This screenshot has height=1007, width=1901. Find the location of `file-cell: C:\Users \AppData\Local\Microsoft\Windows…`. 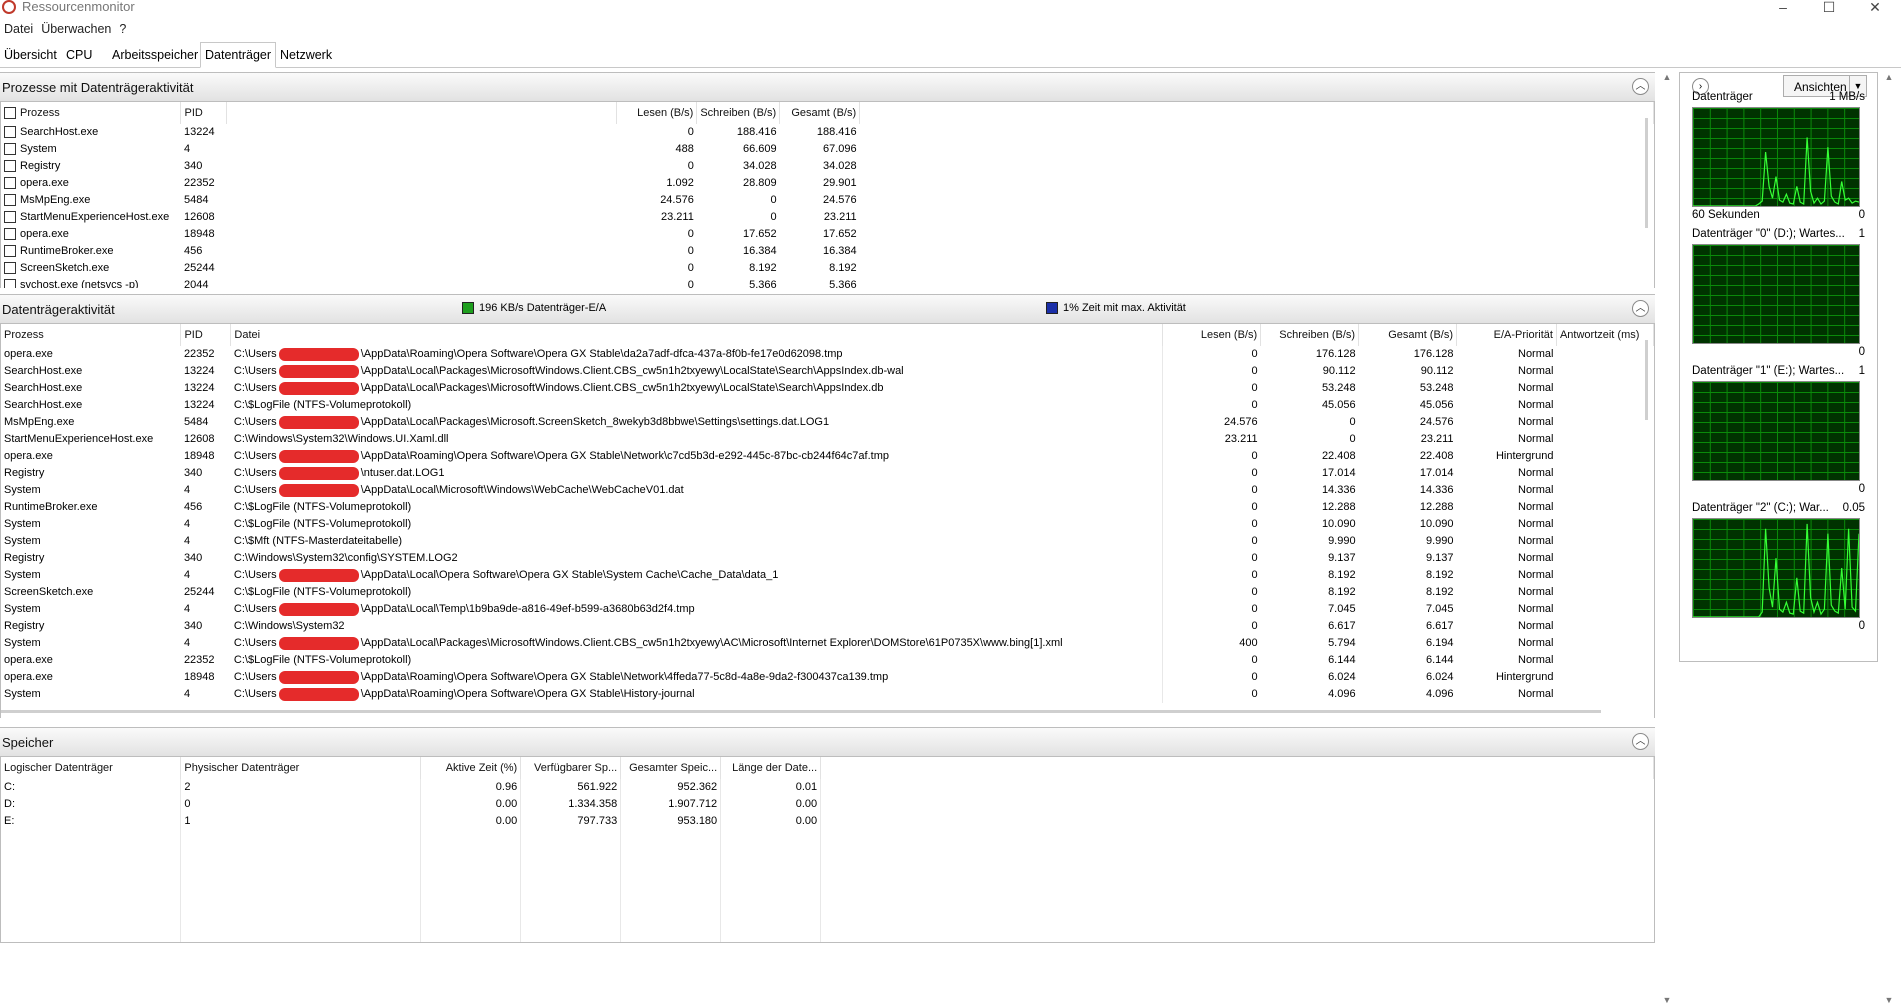

file-cell: C:\Users \AppData\Local\Microsoft\Windows… is located at coordinates (697, 490).